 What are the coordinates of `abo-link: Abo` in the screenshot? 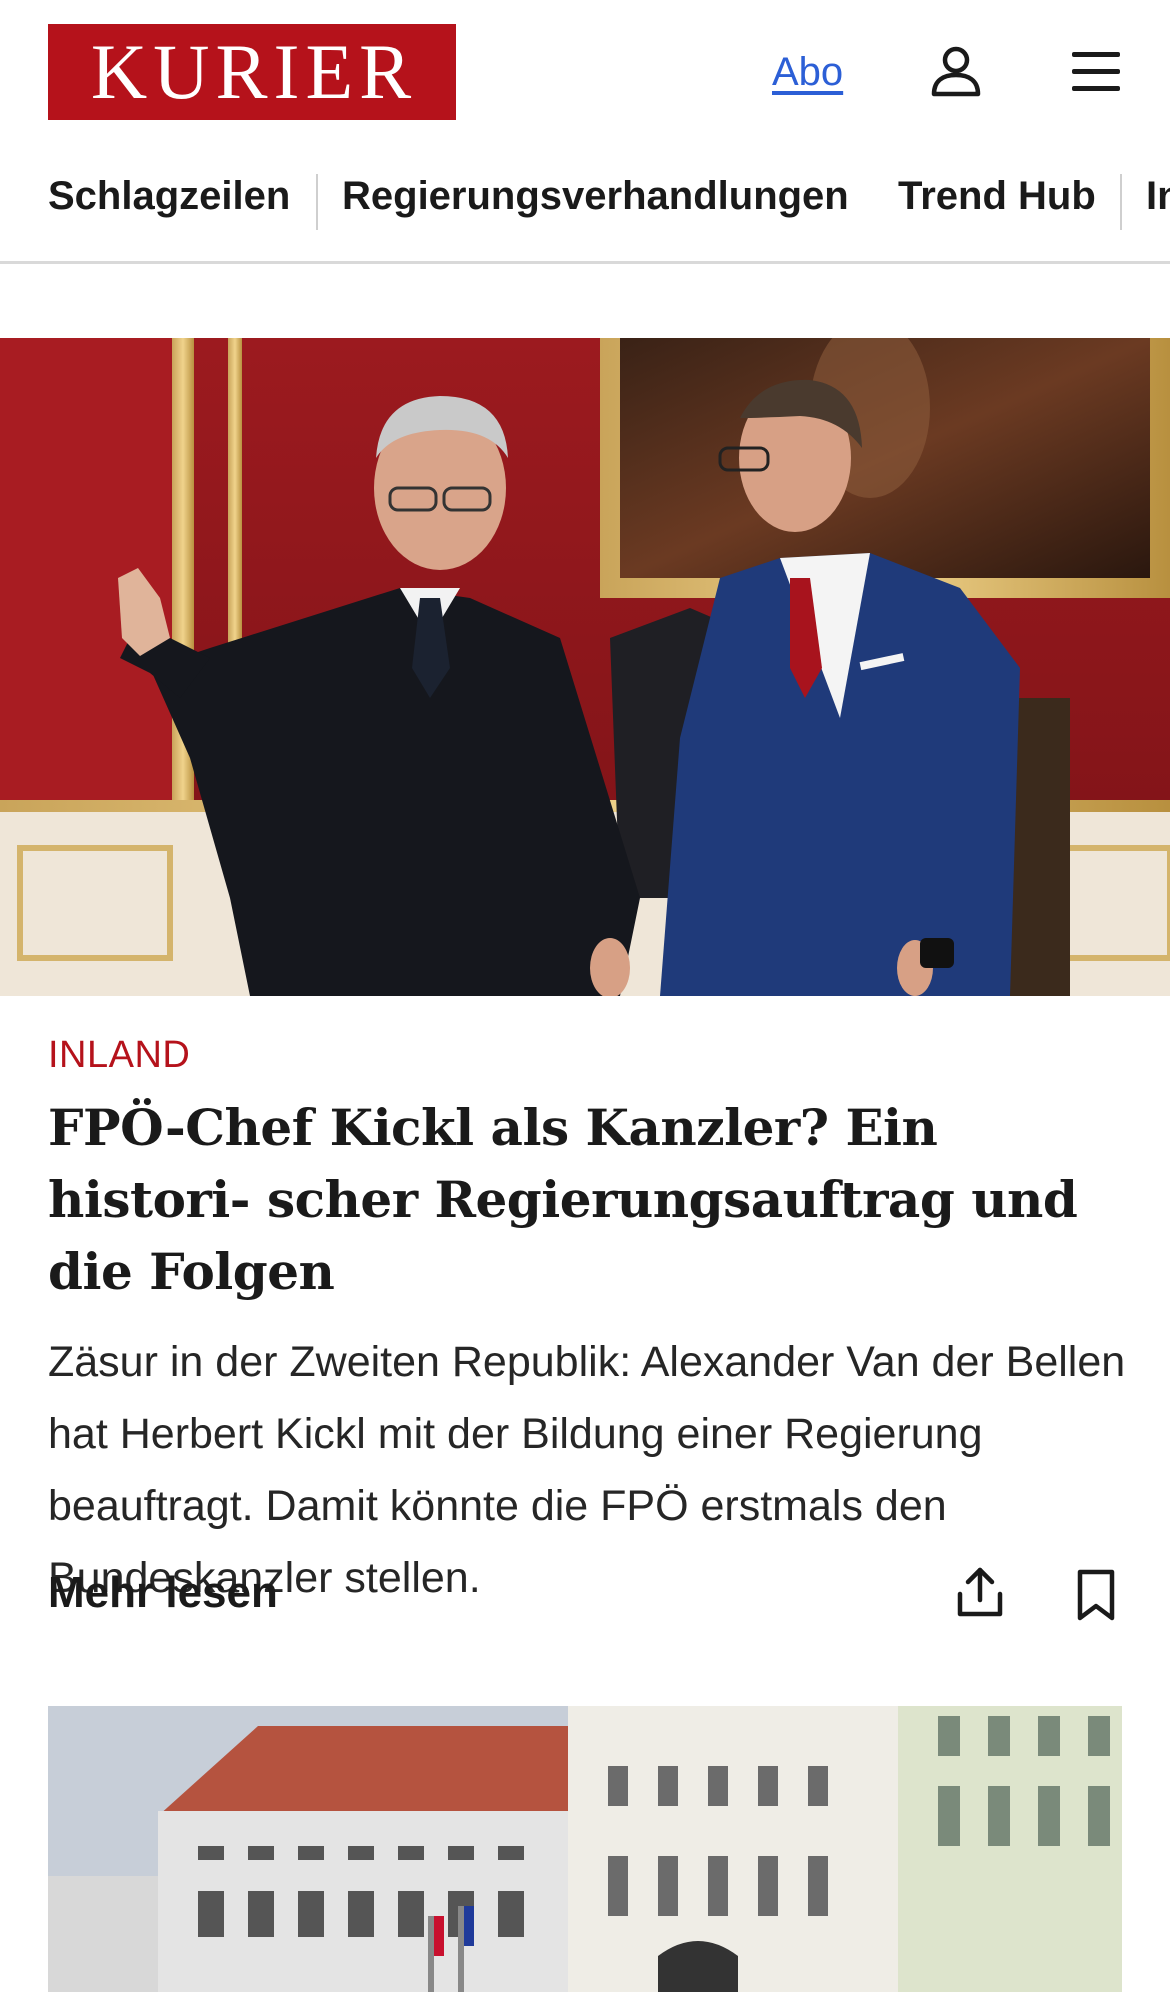 It's located at (807, 72).